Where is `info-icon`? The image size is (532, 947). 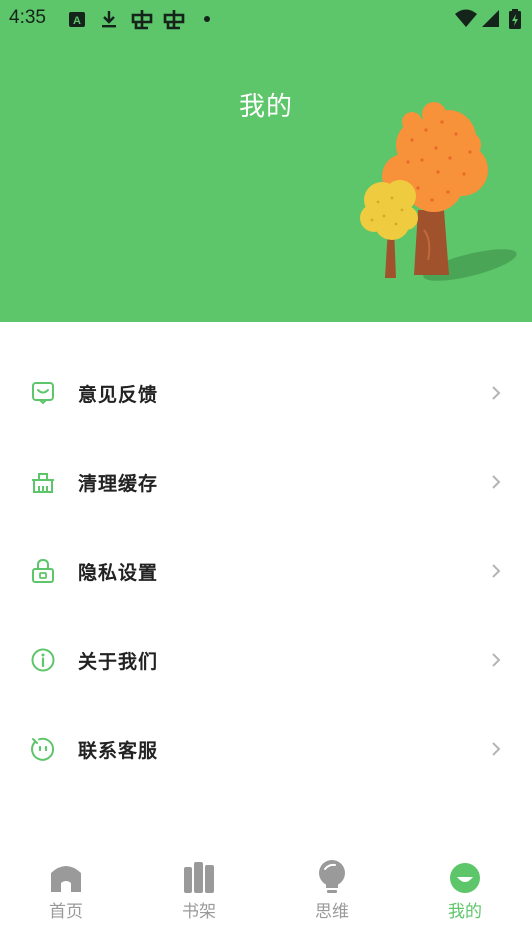
info-icon is located at coordinates (43, 660).